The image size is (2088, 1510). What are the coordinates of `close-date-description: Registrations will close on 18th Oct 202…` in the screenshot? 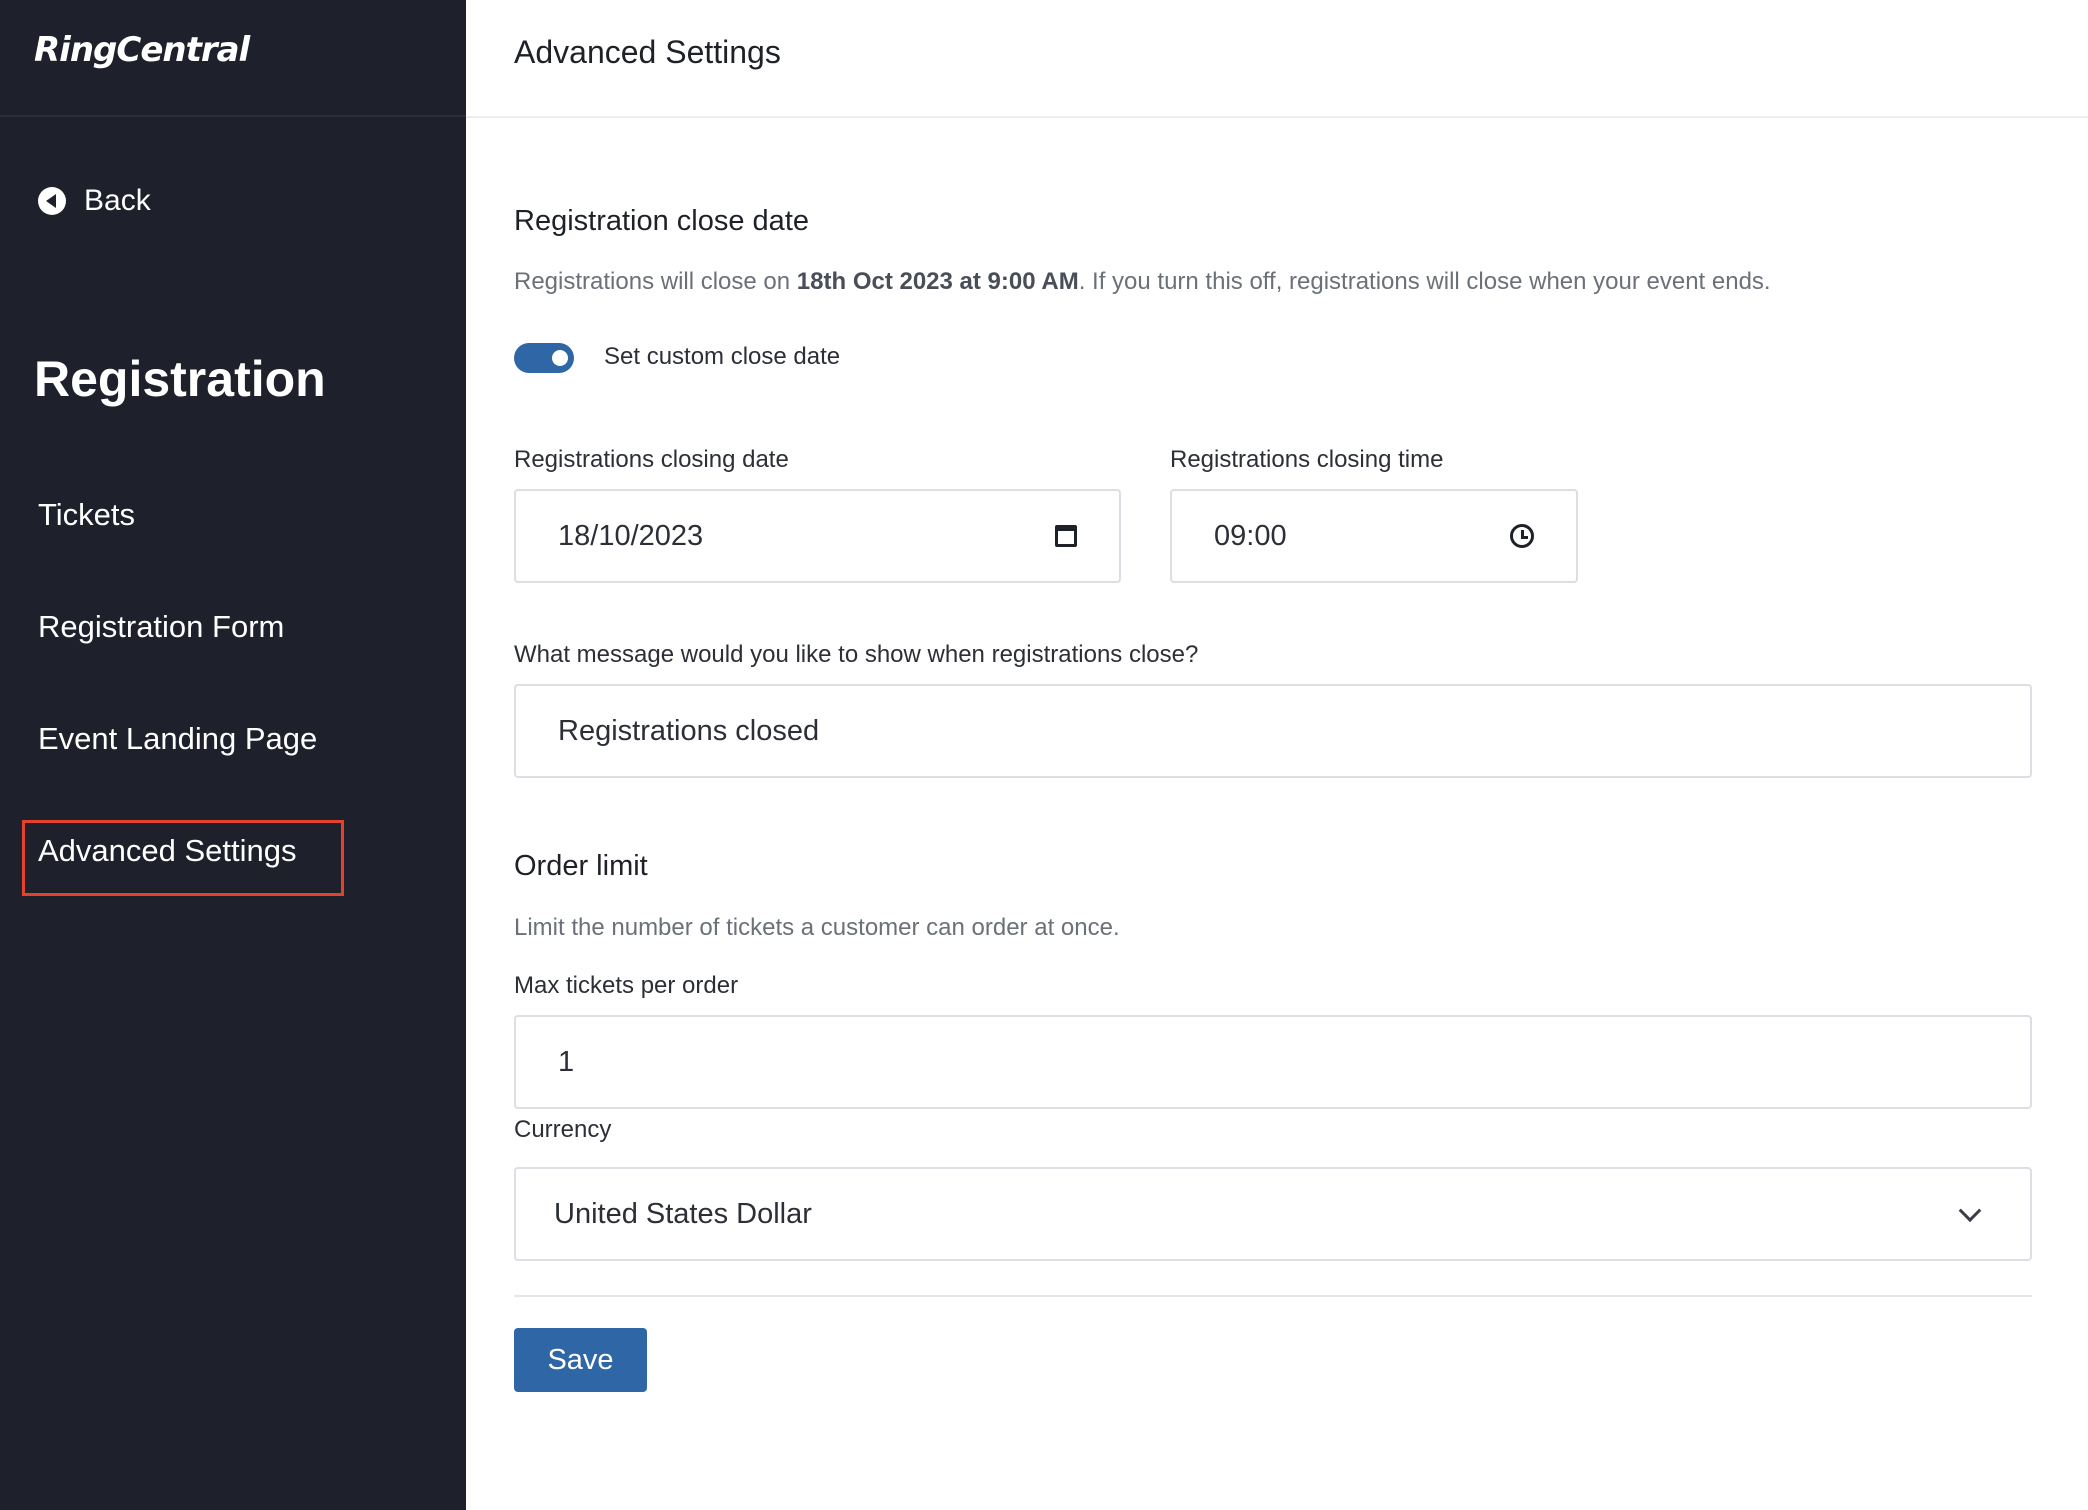 It's located at (1142, 282).